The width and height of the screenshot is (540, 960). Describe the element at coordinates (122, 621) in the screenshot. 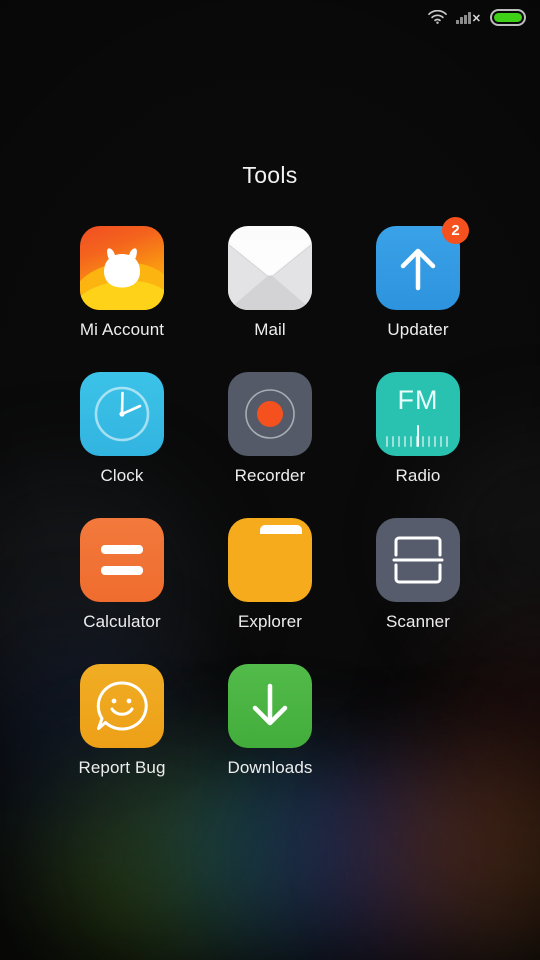

I see `app-label: Calculator` at that location.